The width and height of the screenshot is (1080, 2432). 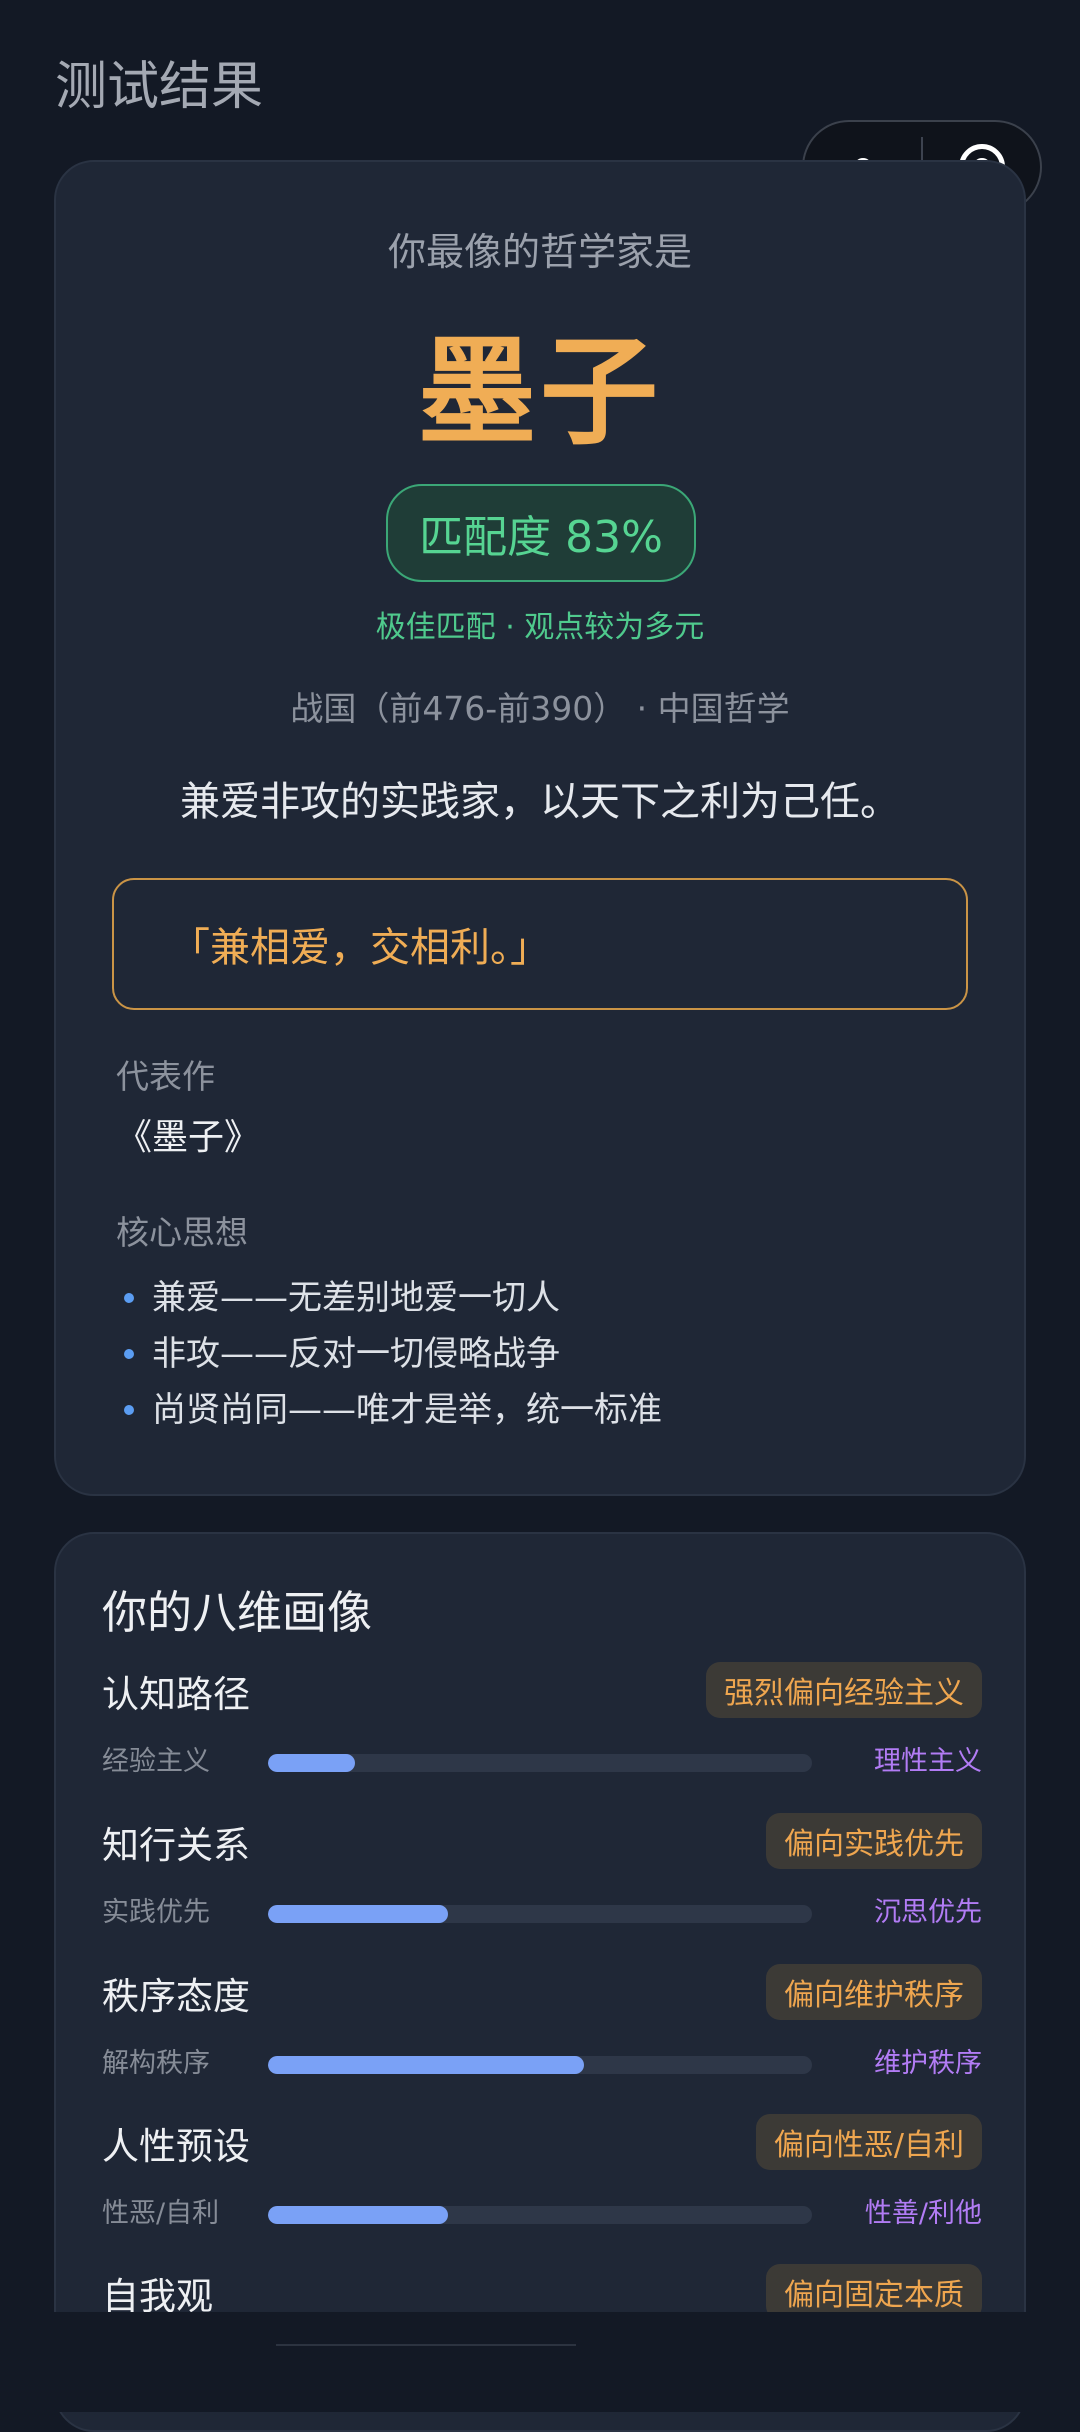 What do you see at coordinates (237, 1612) in the screenshot?
I see `portrait-title: 你的八维画像` at bounding box center [237, 1612].